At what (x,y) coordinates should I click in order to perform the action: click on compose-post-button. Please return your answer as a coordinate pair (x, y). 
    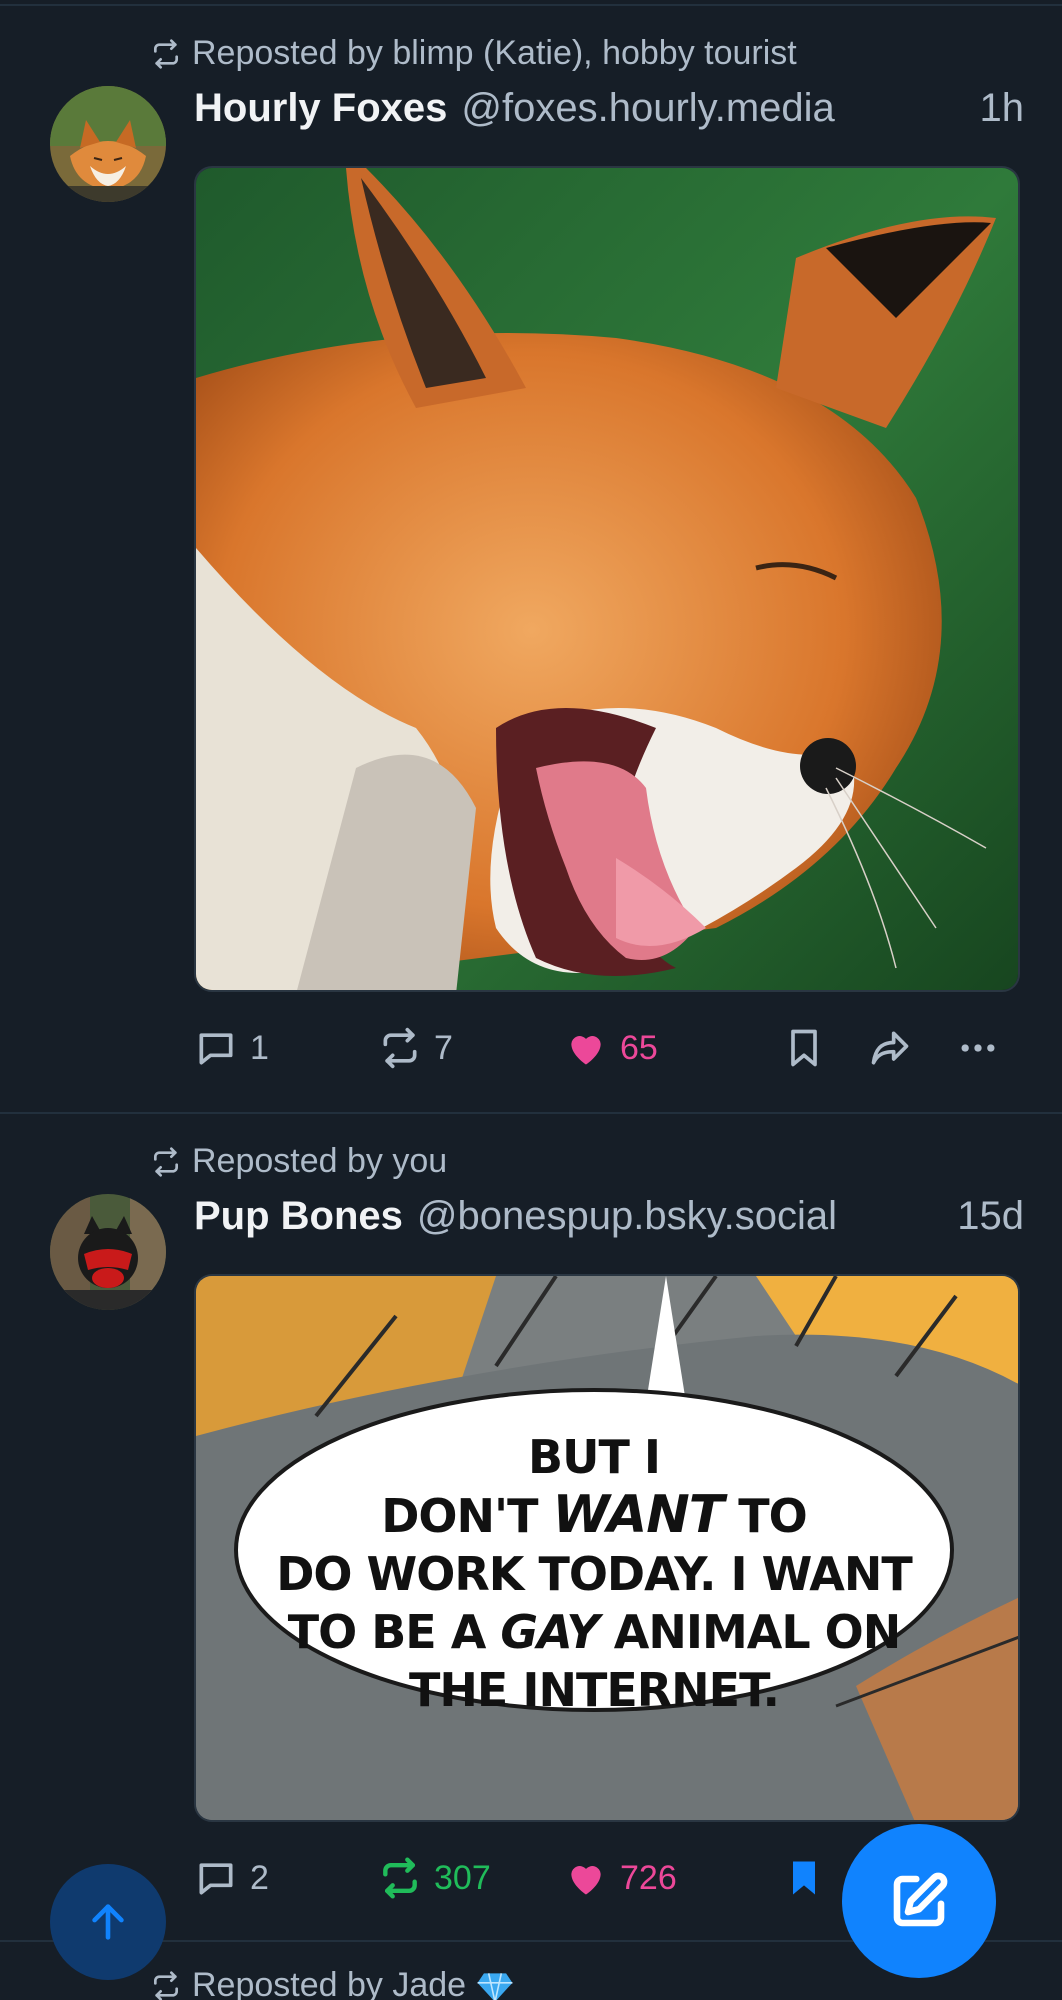
    Looking at the image, I should click on (919, 1901).